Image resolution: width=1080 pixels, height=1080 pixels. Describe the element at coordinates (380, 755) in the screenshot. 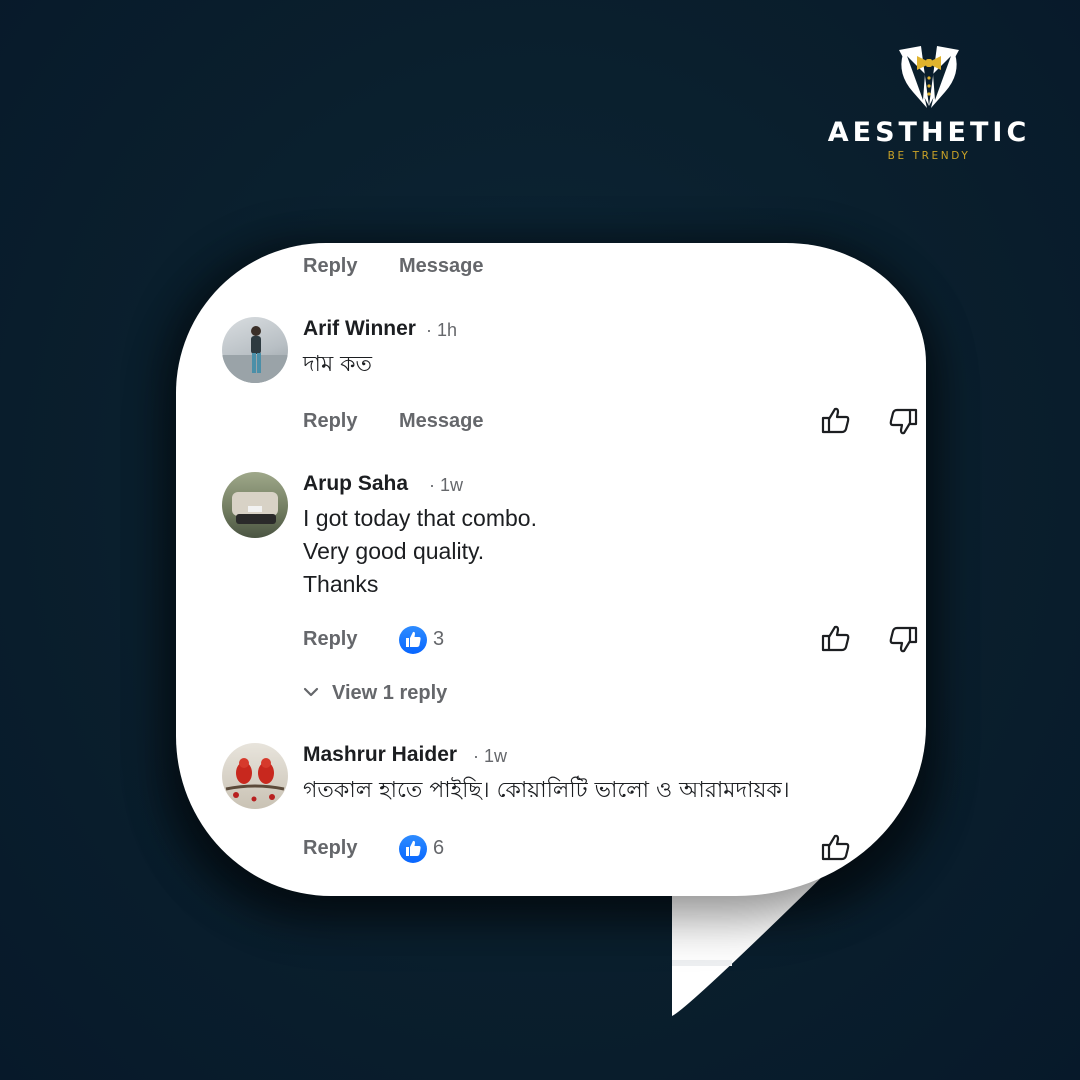

I see `comment-author: Mashrur Haider` at that location.